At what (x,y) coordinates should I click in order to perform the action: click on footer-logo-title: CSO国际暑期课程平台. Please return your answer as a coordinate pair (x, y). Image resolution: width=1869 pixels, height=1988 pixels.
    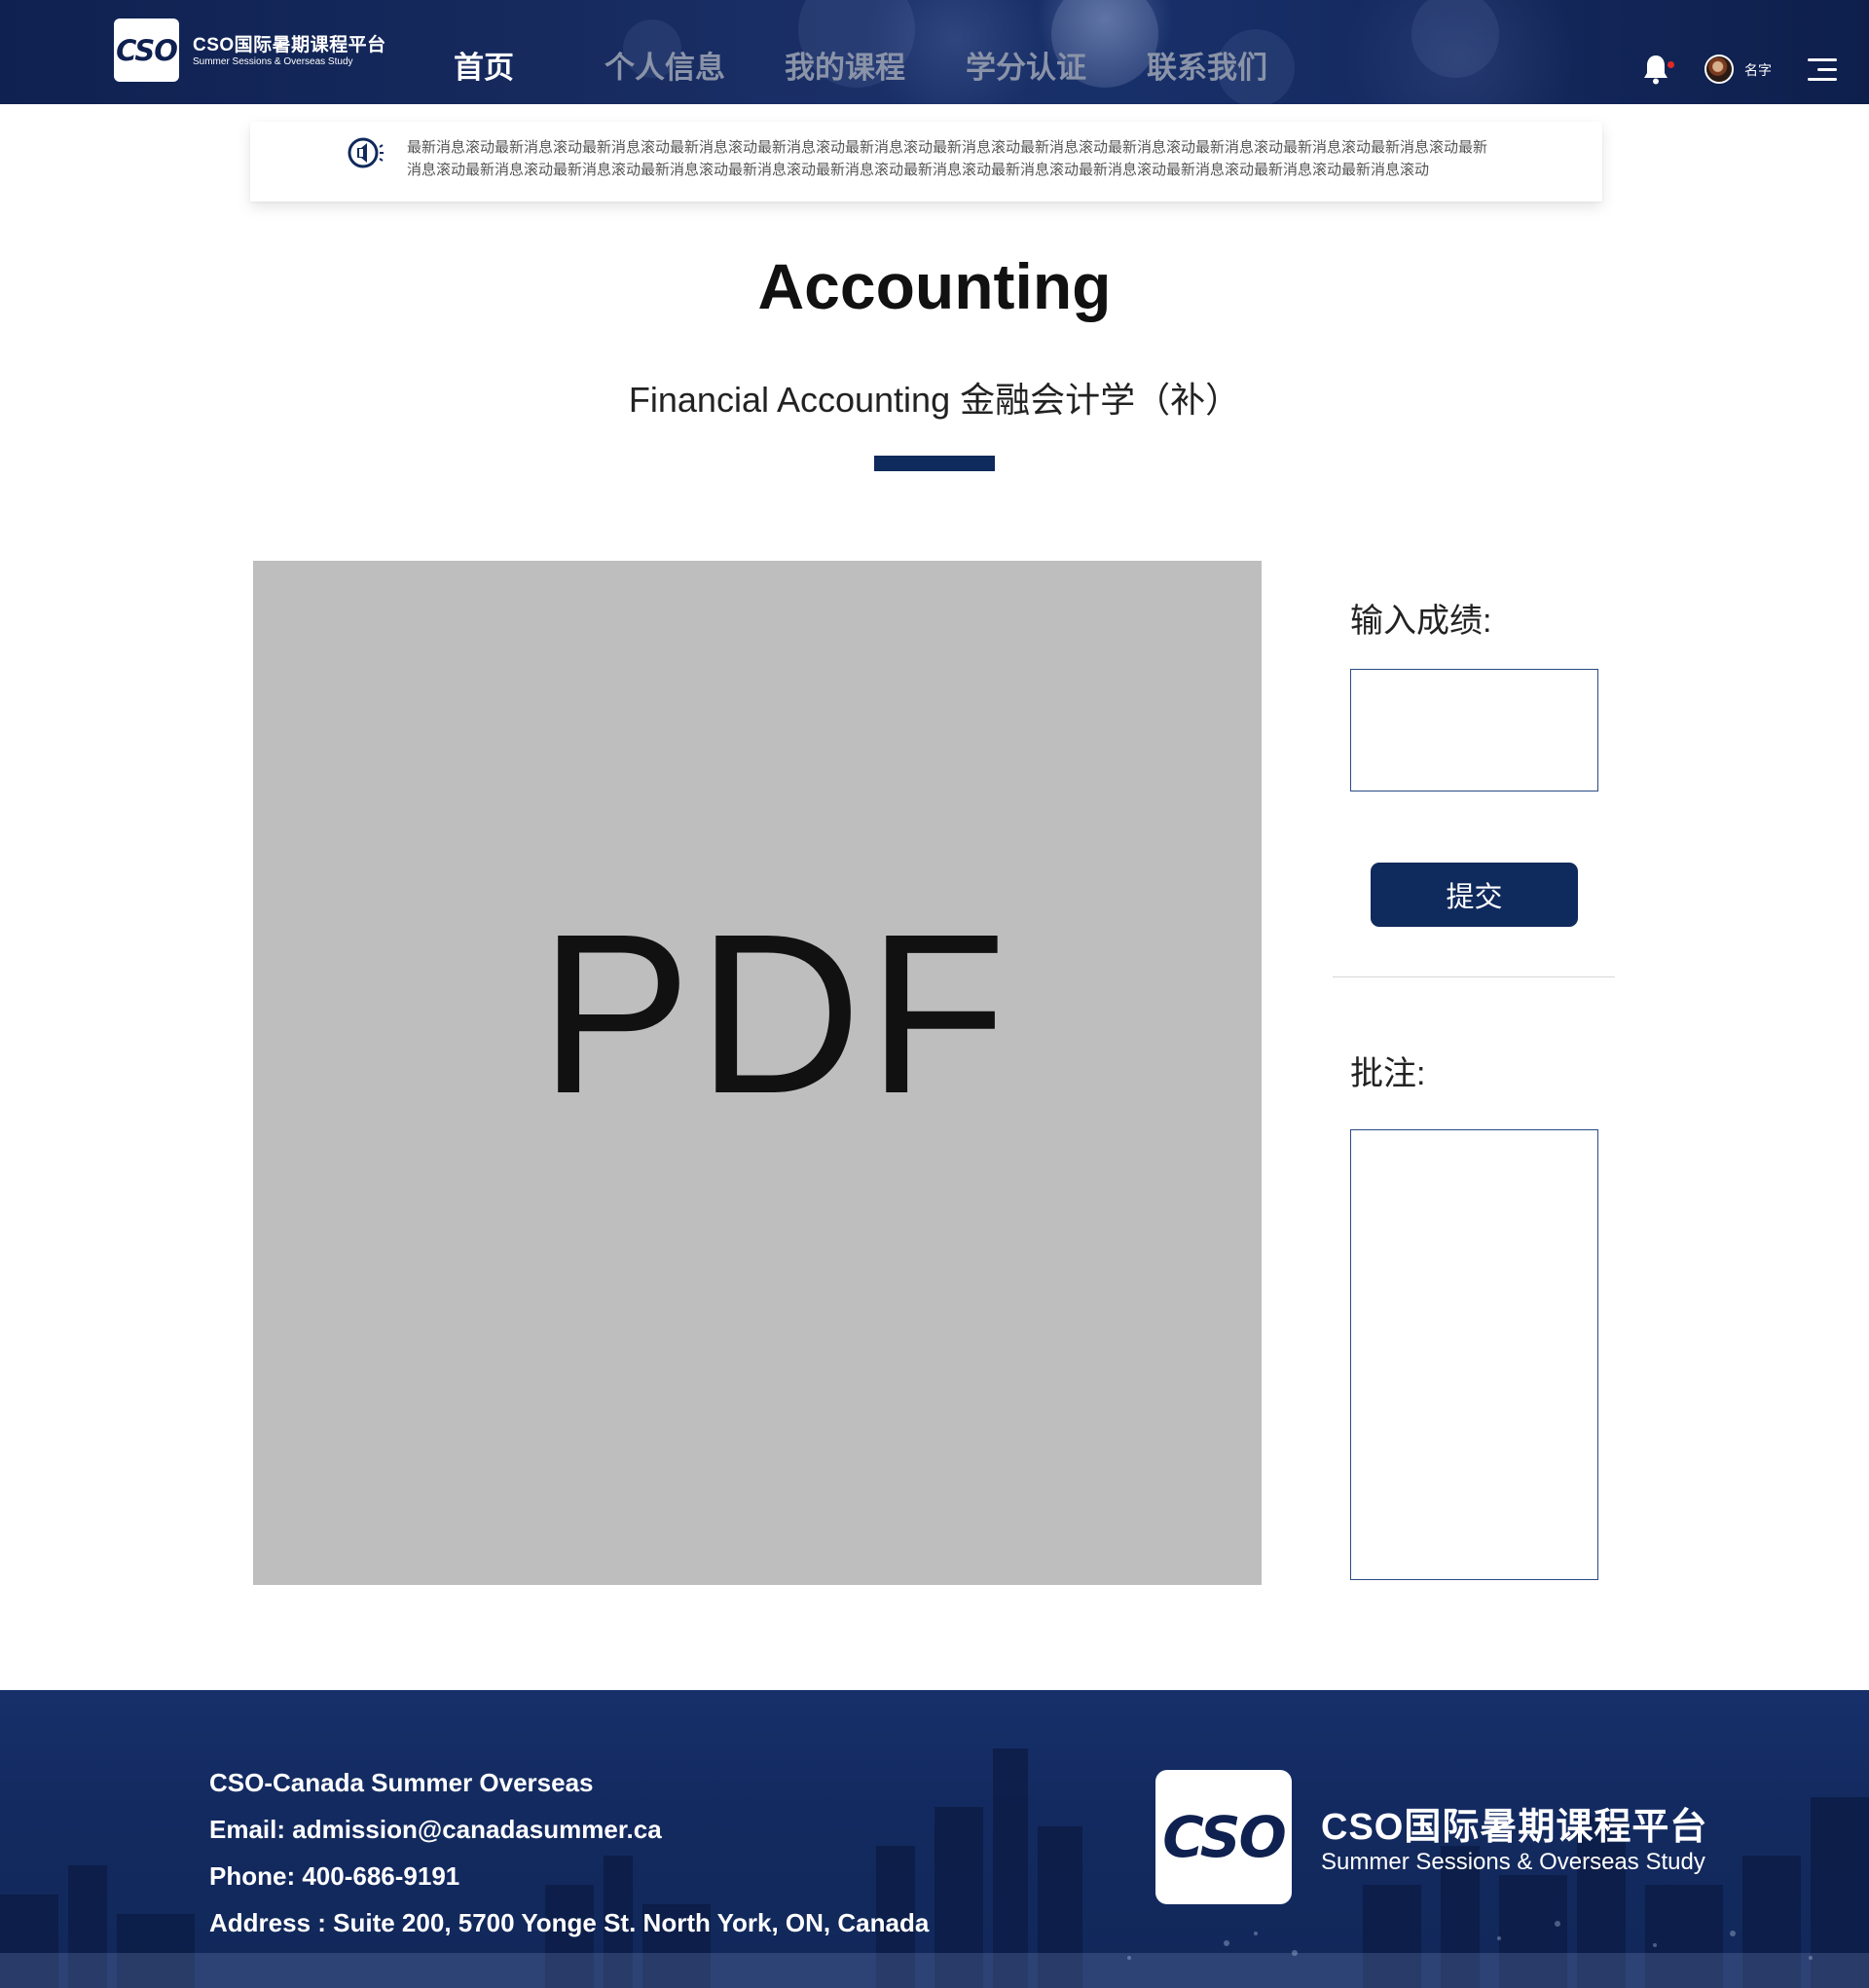
    Looking at the image, I should click on (1514, 1827).